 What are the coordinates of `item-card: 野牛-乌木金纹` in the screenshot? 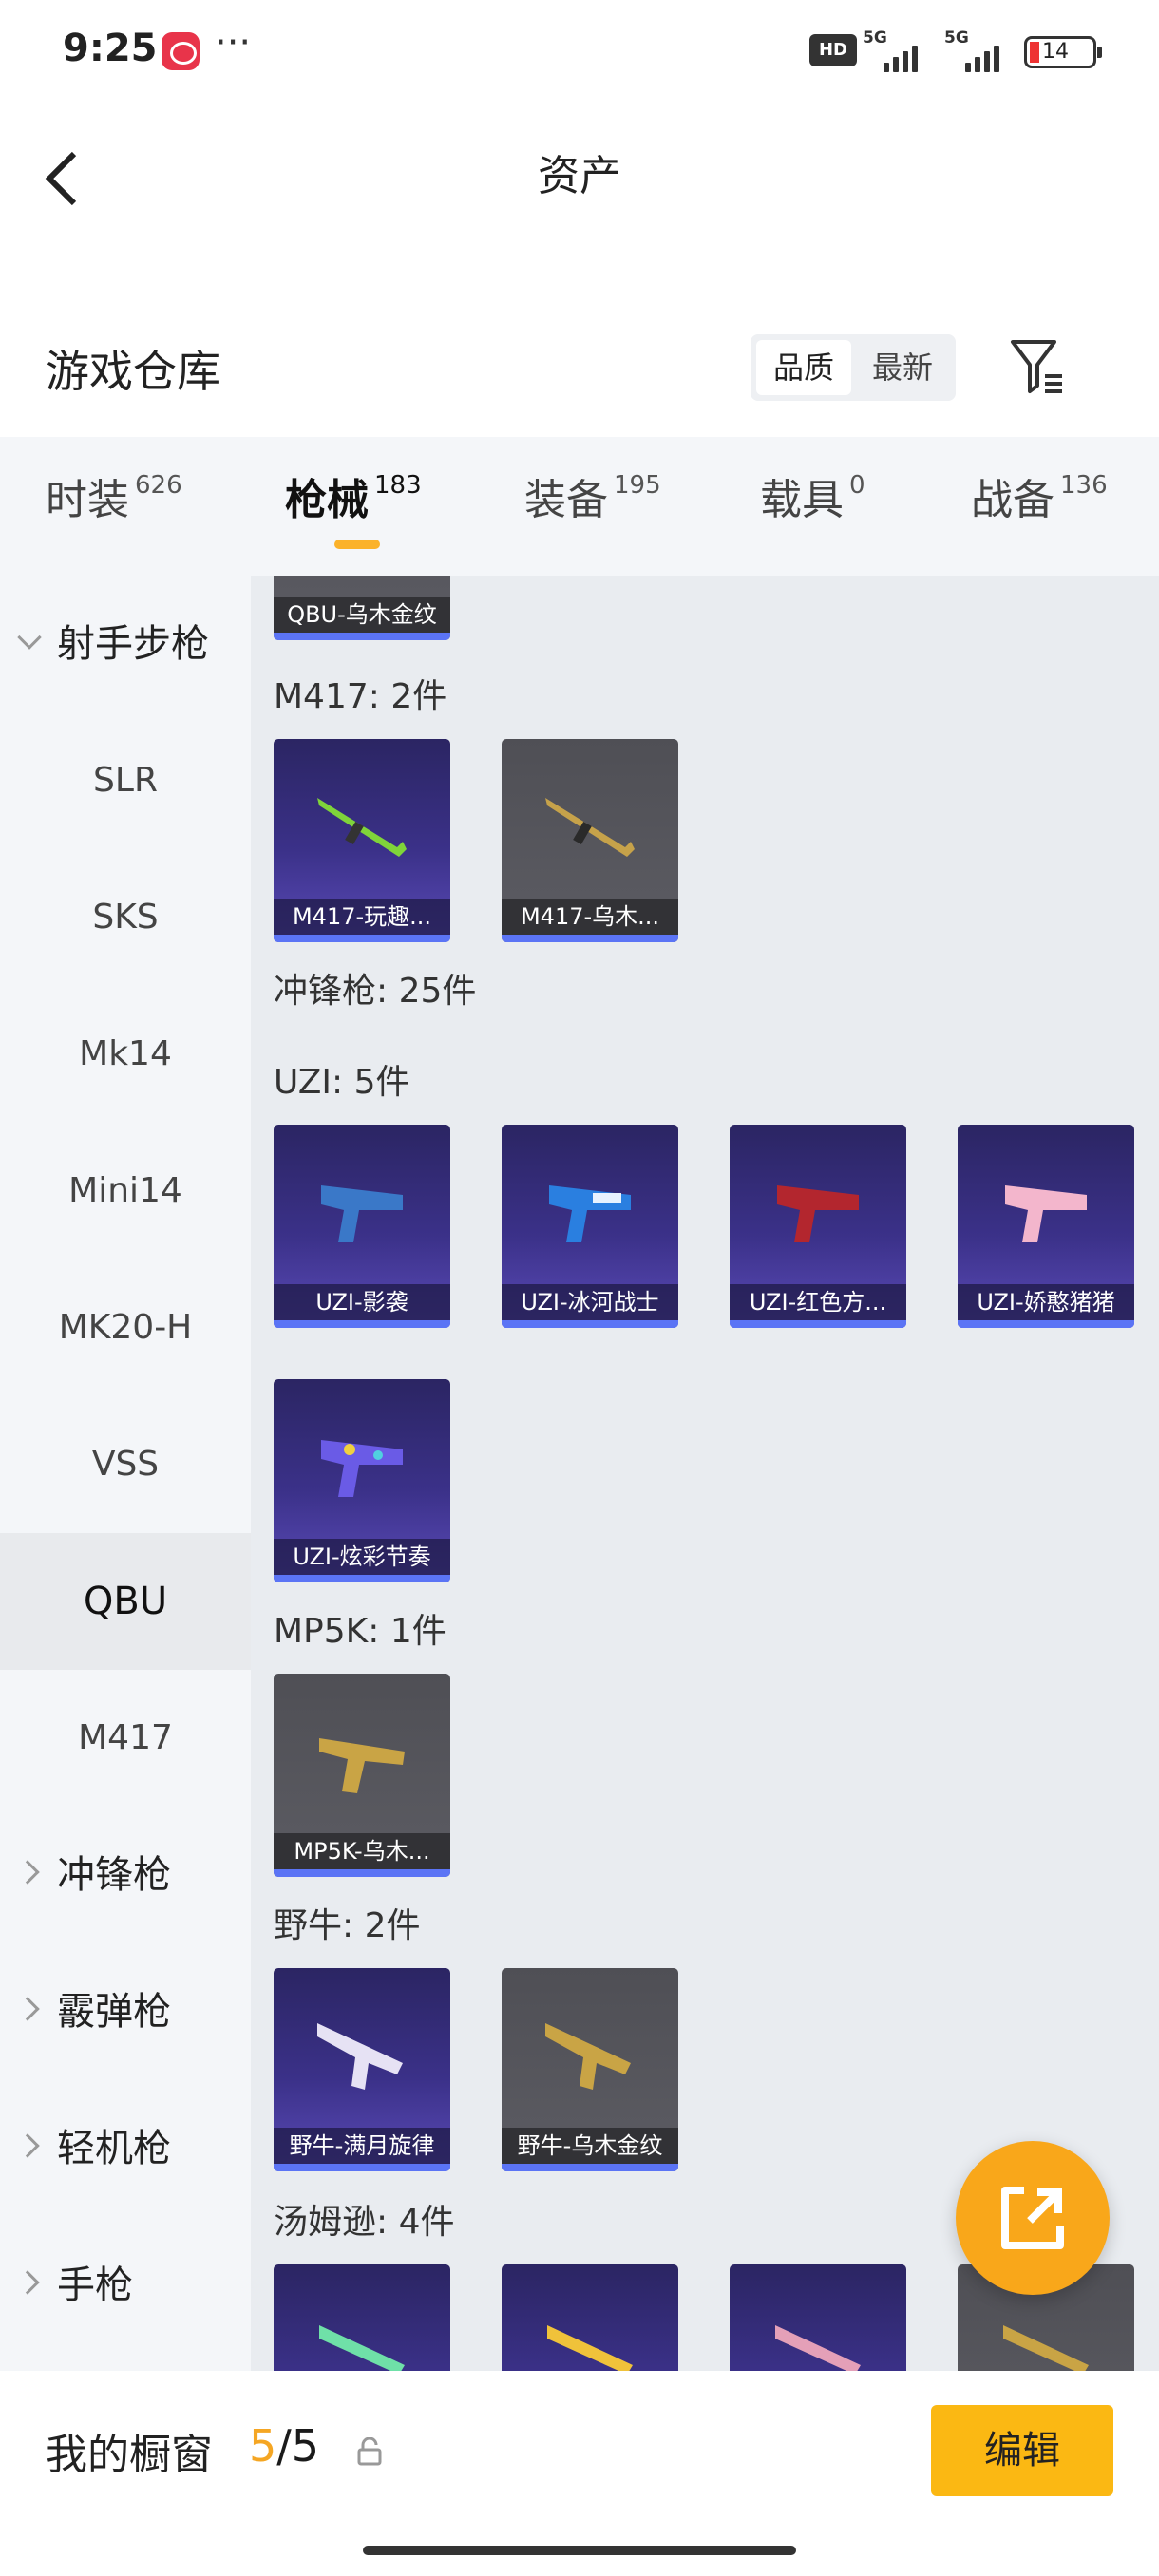 It's located at (590, 2069).